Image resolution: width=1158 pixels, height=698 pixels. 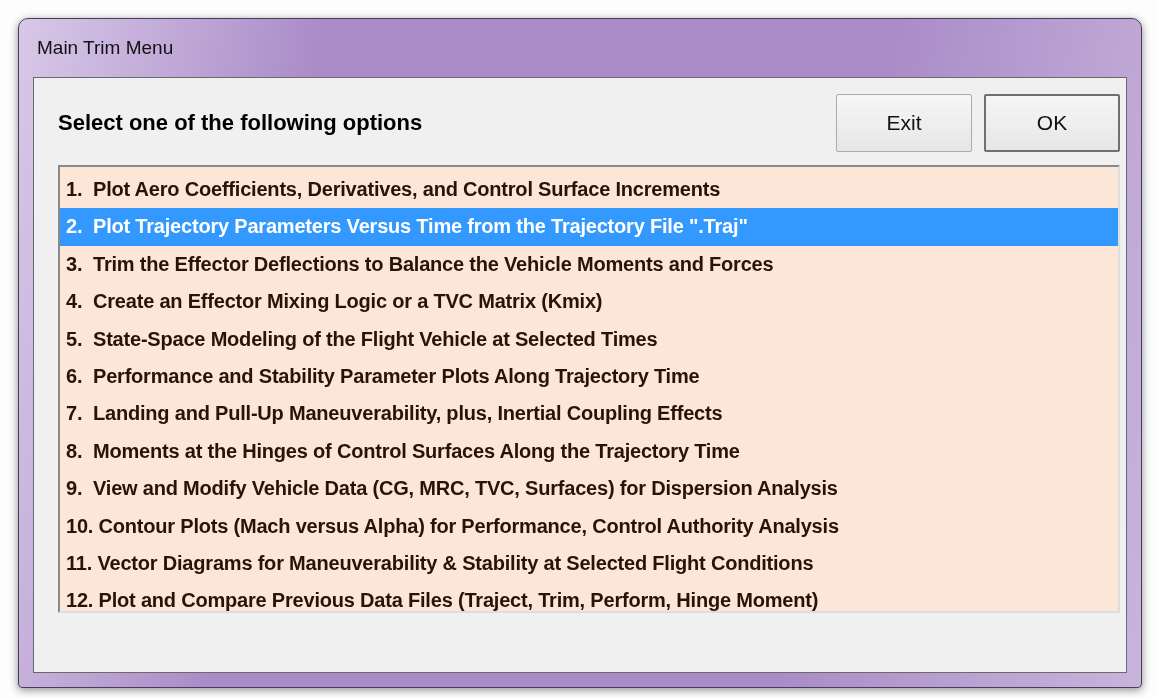 What do you see at coordinates (589, 414) in the screenshot?
I see `list-item: 7. Landing and Pull-Up Maneuverability, plus, Inertial Coupling Effects` at bounding box center [589, 414].